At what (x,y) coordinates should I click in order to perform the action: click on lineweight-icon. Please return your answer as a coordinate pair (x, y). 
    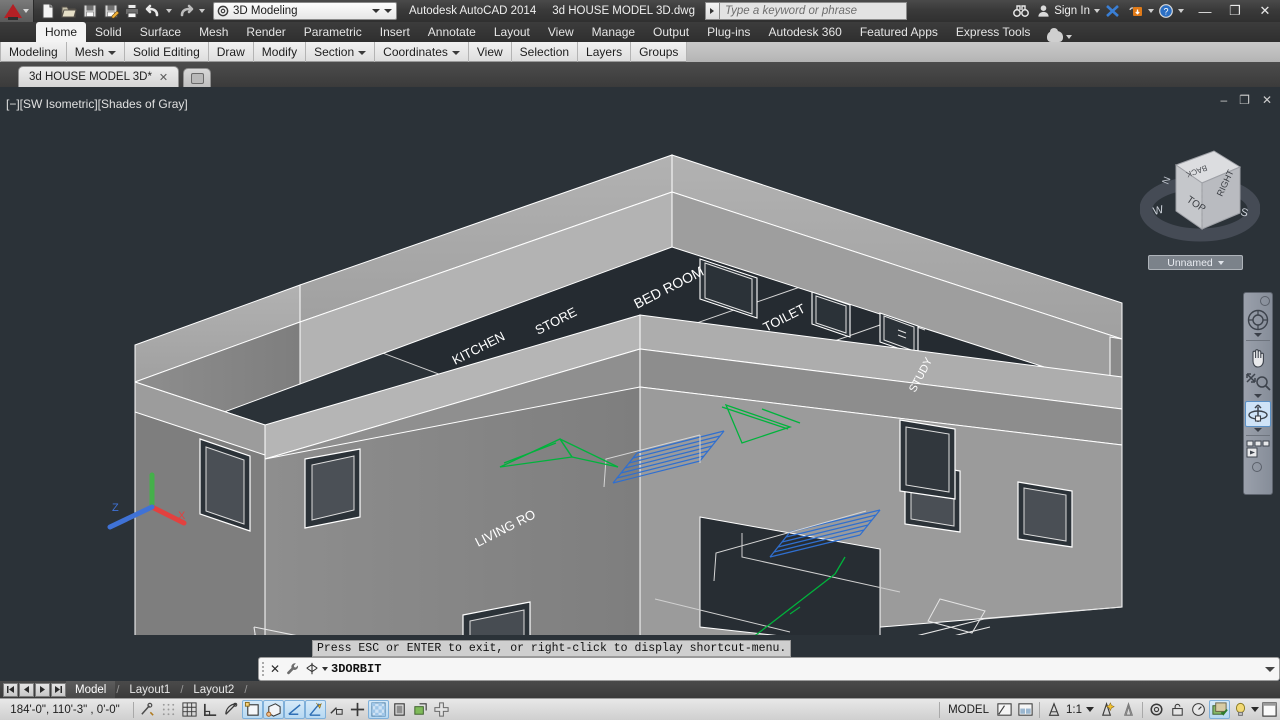
    Looking at the image, I should click on (357, 709).